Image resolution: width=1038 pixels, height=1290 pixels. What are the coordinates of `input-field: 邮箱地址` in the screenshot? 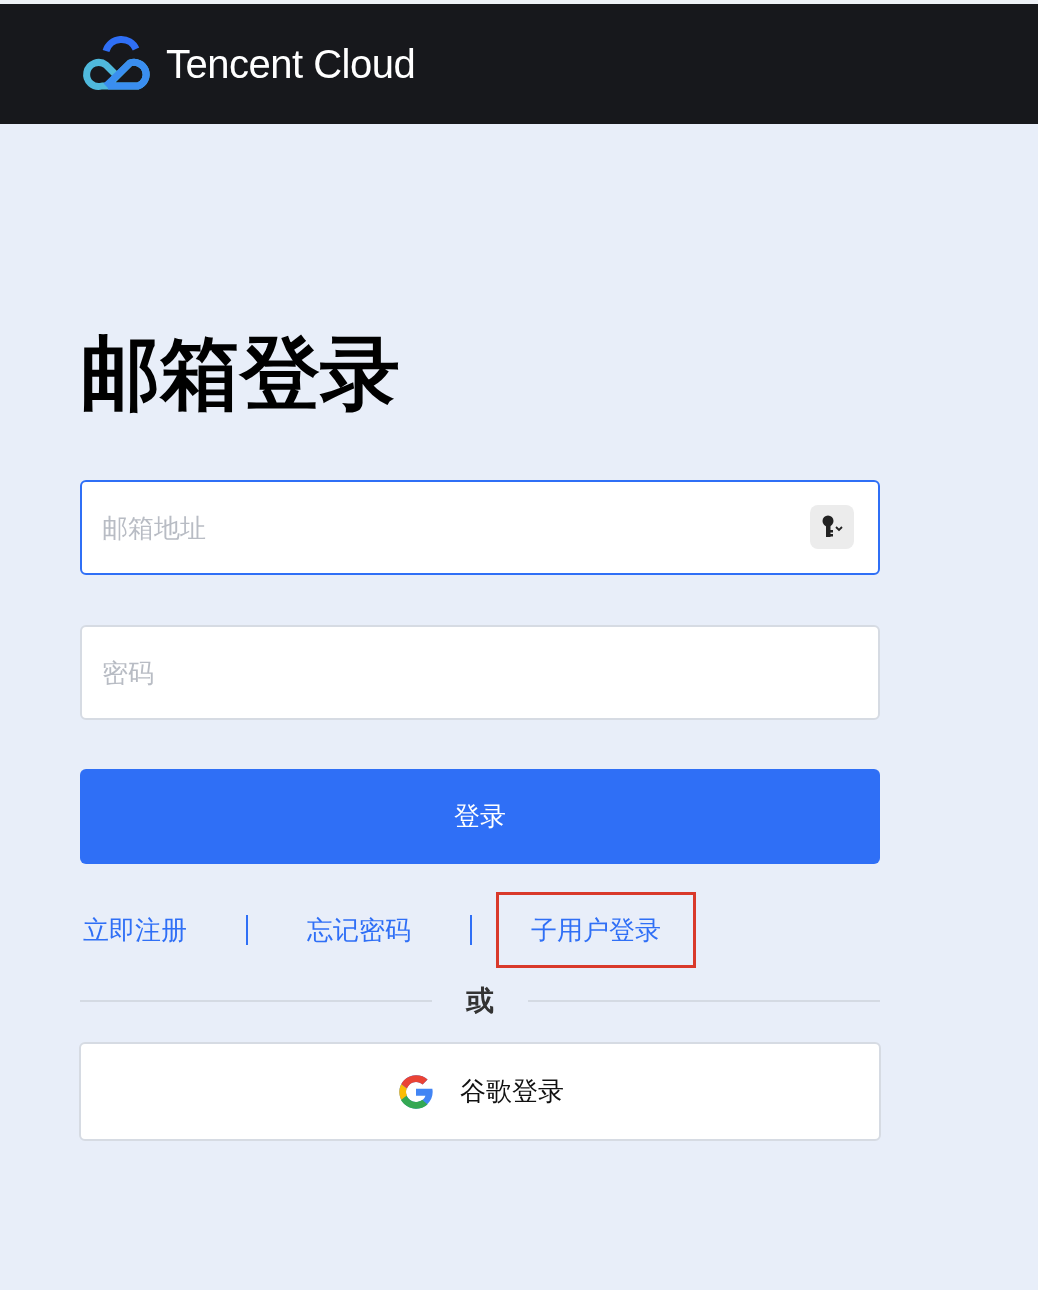 It's located at (480, 527).